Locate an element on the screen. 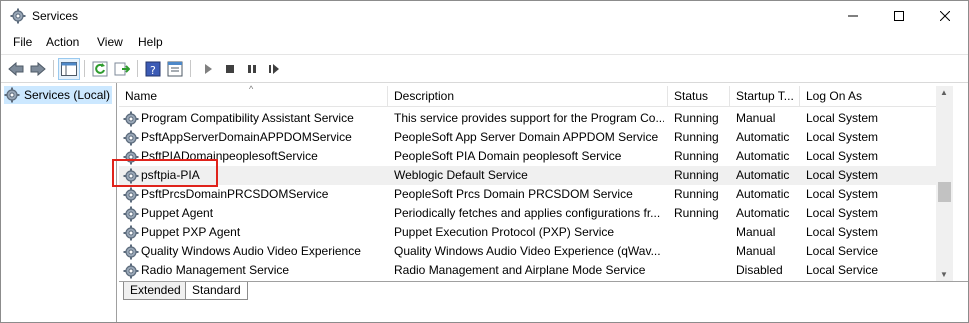 The image size is (969, 323). help-icon: ? is located at coordinates (153, 69).